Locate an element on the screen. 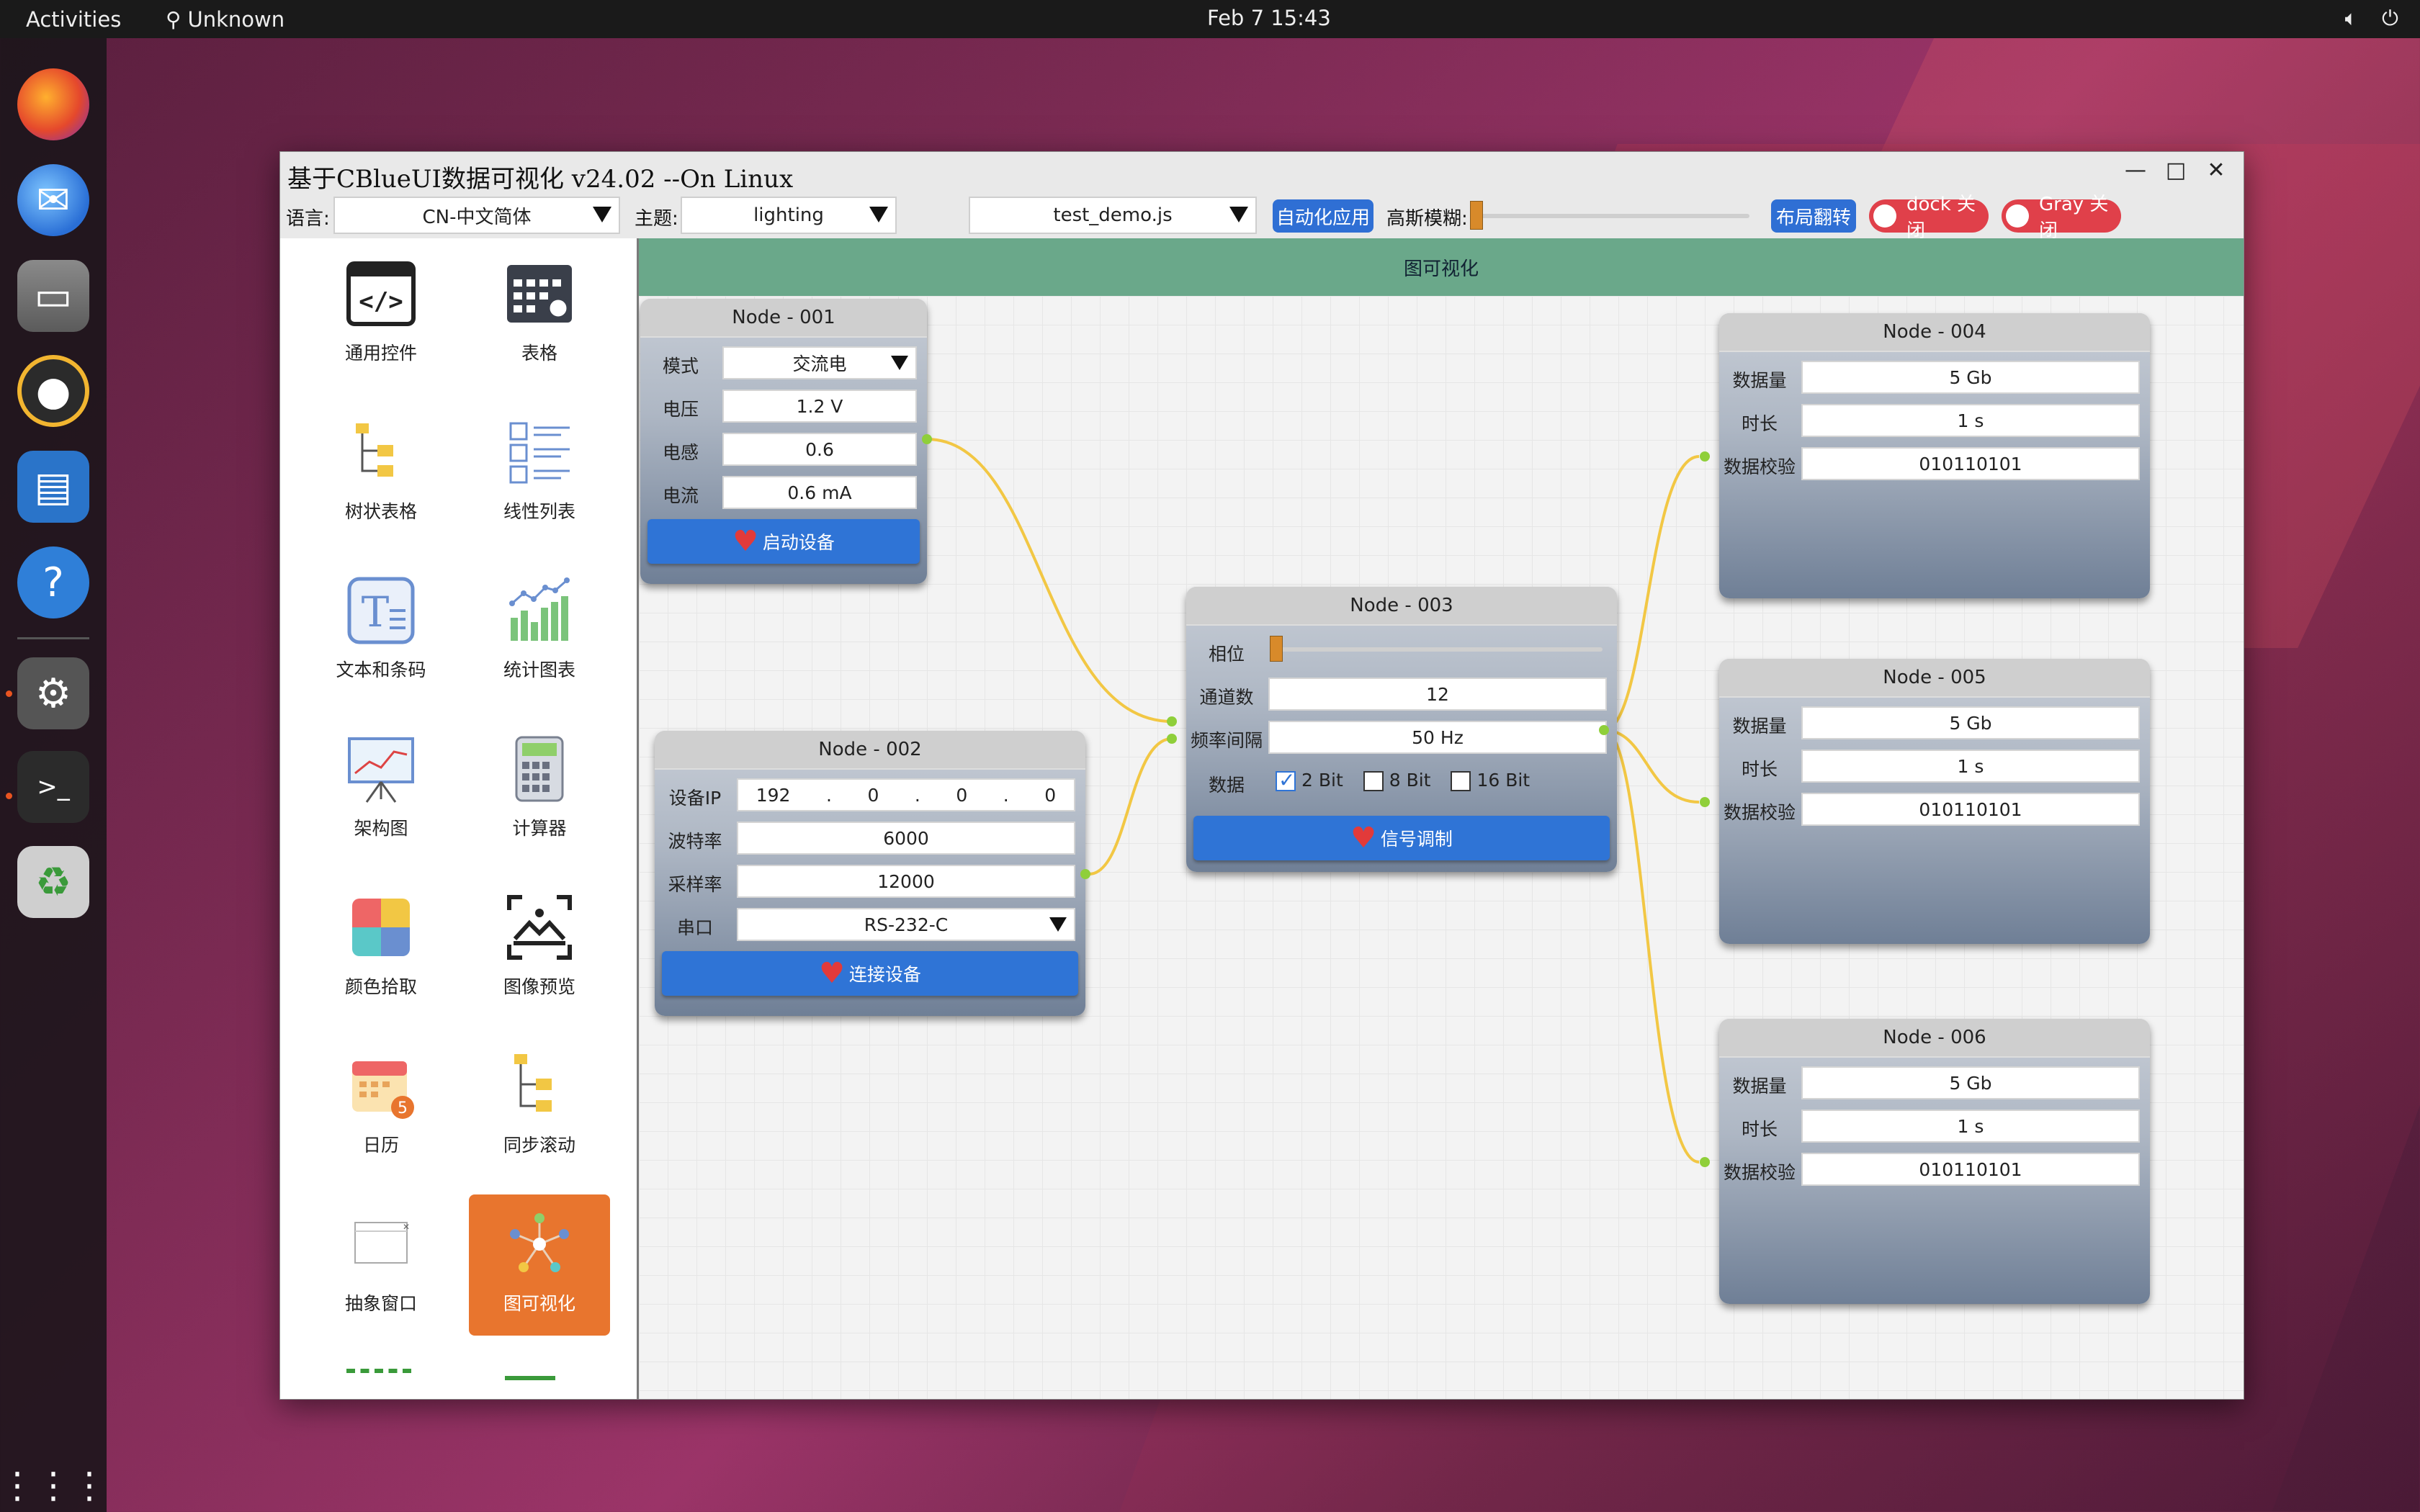  sidebar-item-tree-table: 树状表格 is located at coordinates (381, 473).